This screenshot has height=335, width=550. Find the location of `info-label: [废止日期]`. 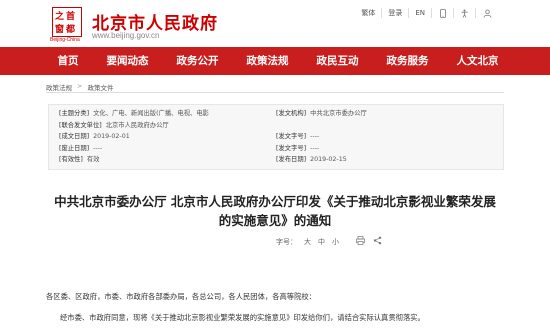

info-label: [废止日期] is located at coordinates (74, 148).